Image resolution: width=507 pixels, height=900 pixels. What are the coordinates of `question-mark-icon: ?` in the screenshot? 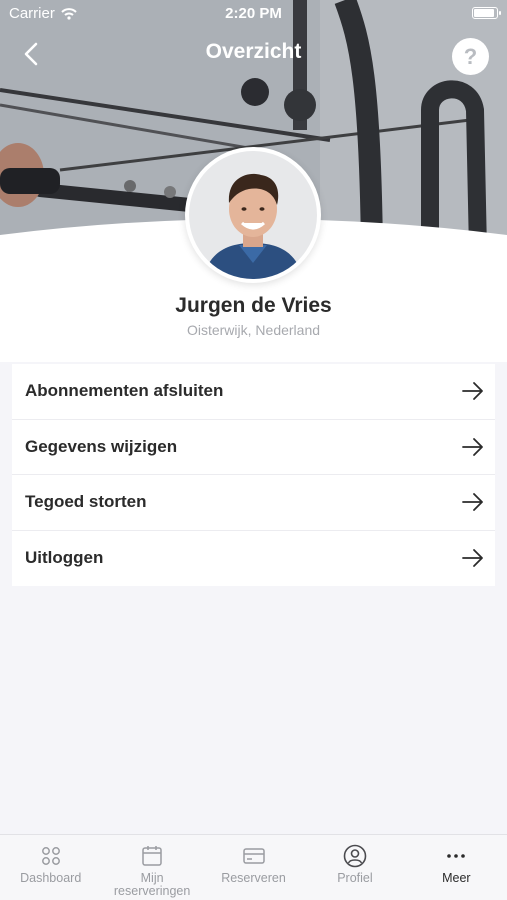 It's located at (470, 56).